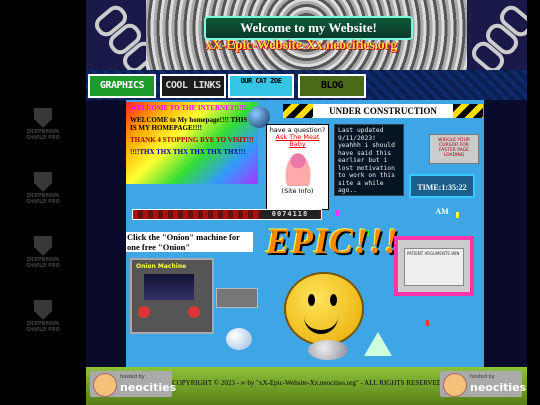  I want to click on under-construction-banner: UNDER CONSTRUCTION, so click(383, 111).